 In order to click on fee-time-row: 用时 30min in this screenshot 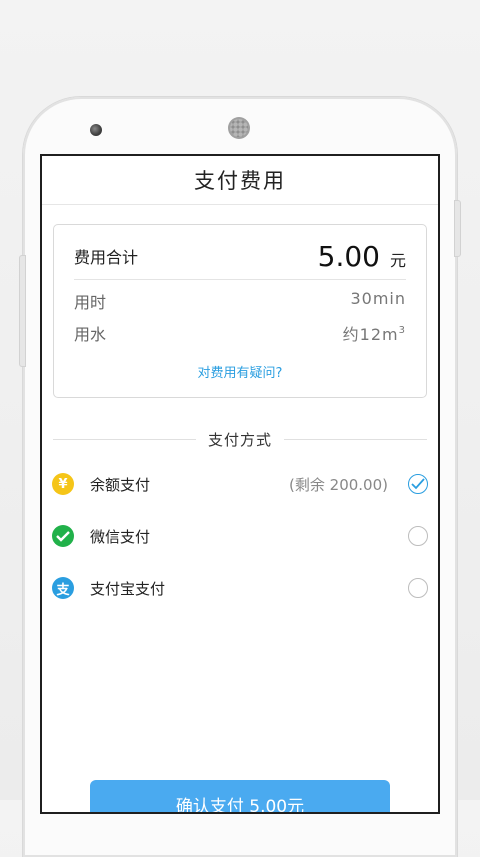, I will do `click(240, 301)`.